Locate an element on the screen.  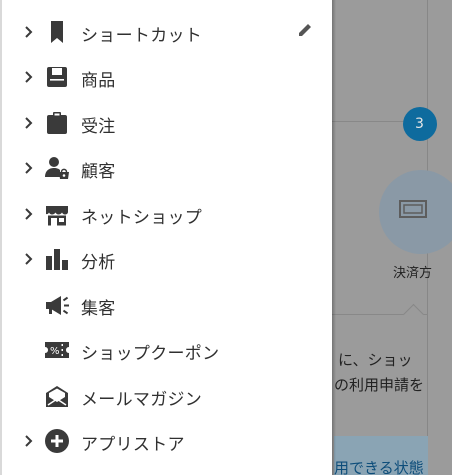
coupon-icon: % is located at coordinates (57, 350).